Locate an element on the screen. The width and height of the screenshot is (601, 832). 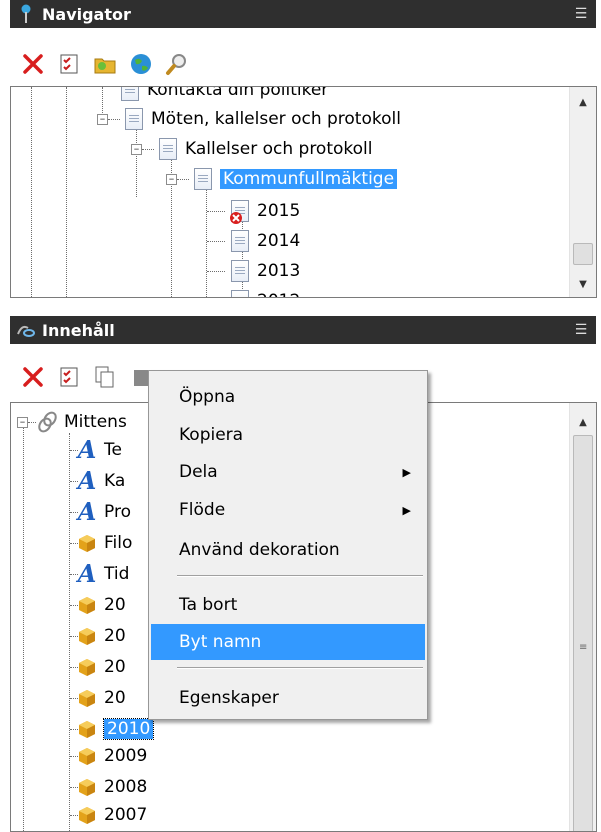
link-icon is located at coordinates (47, 422).